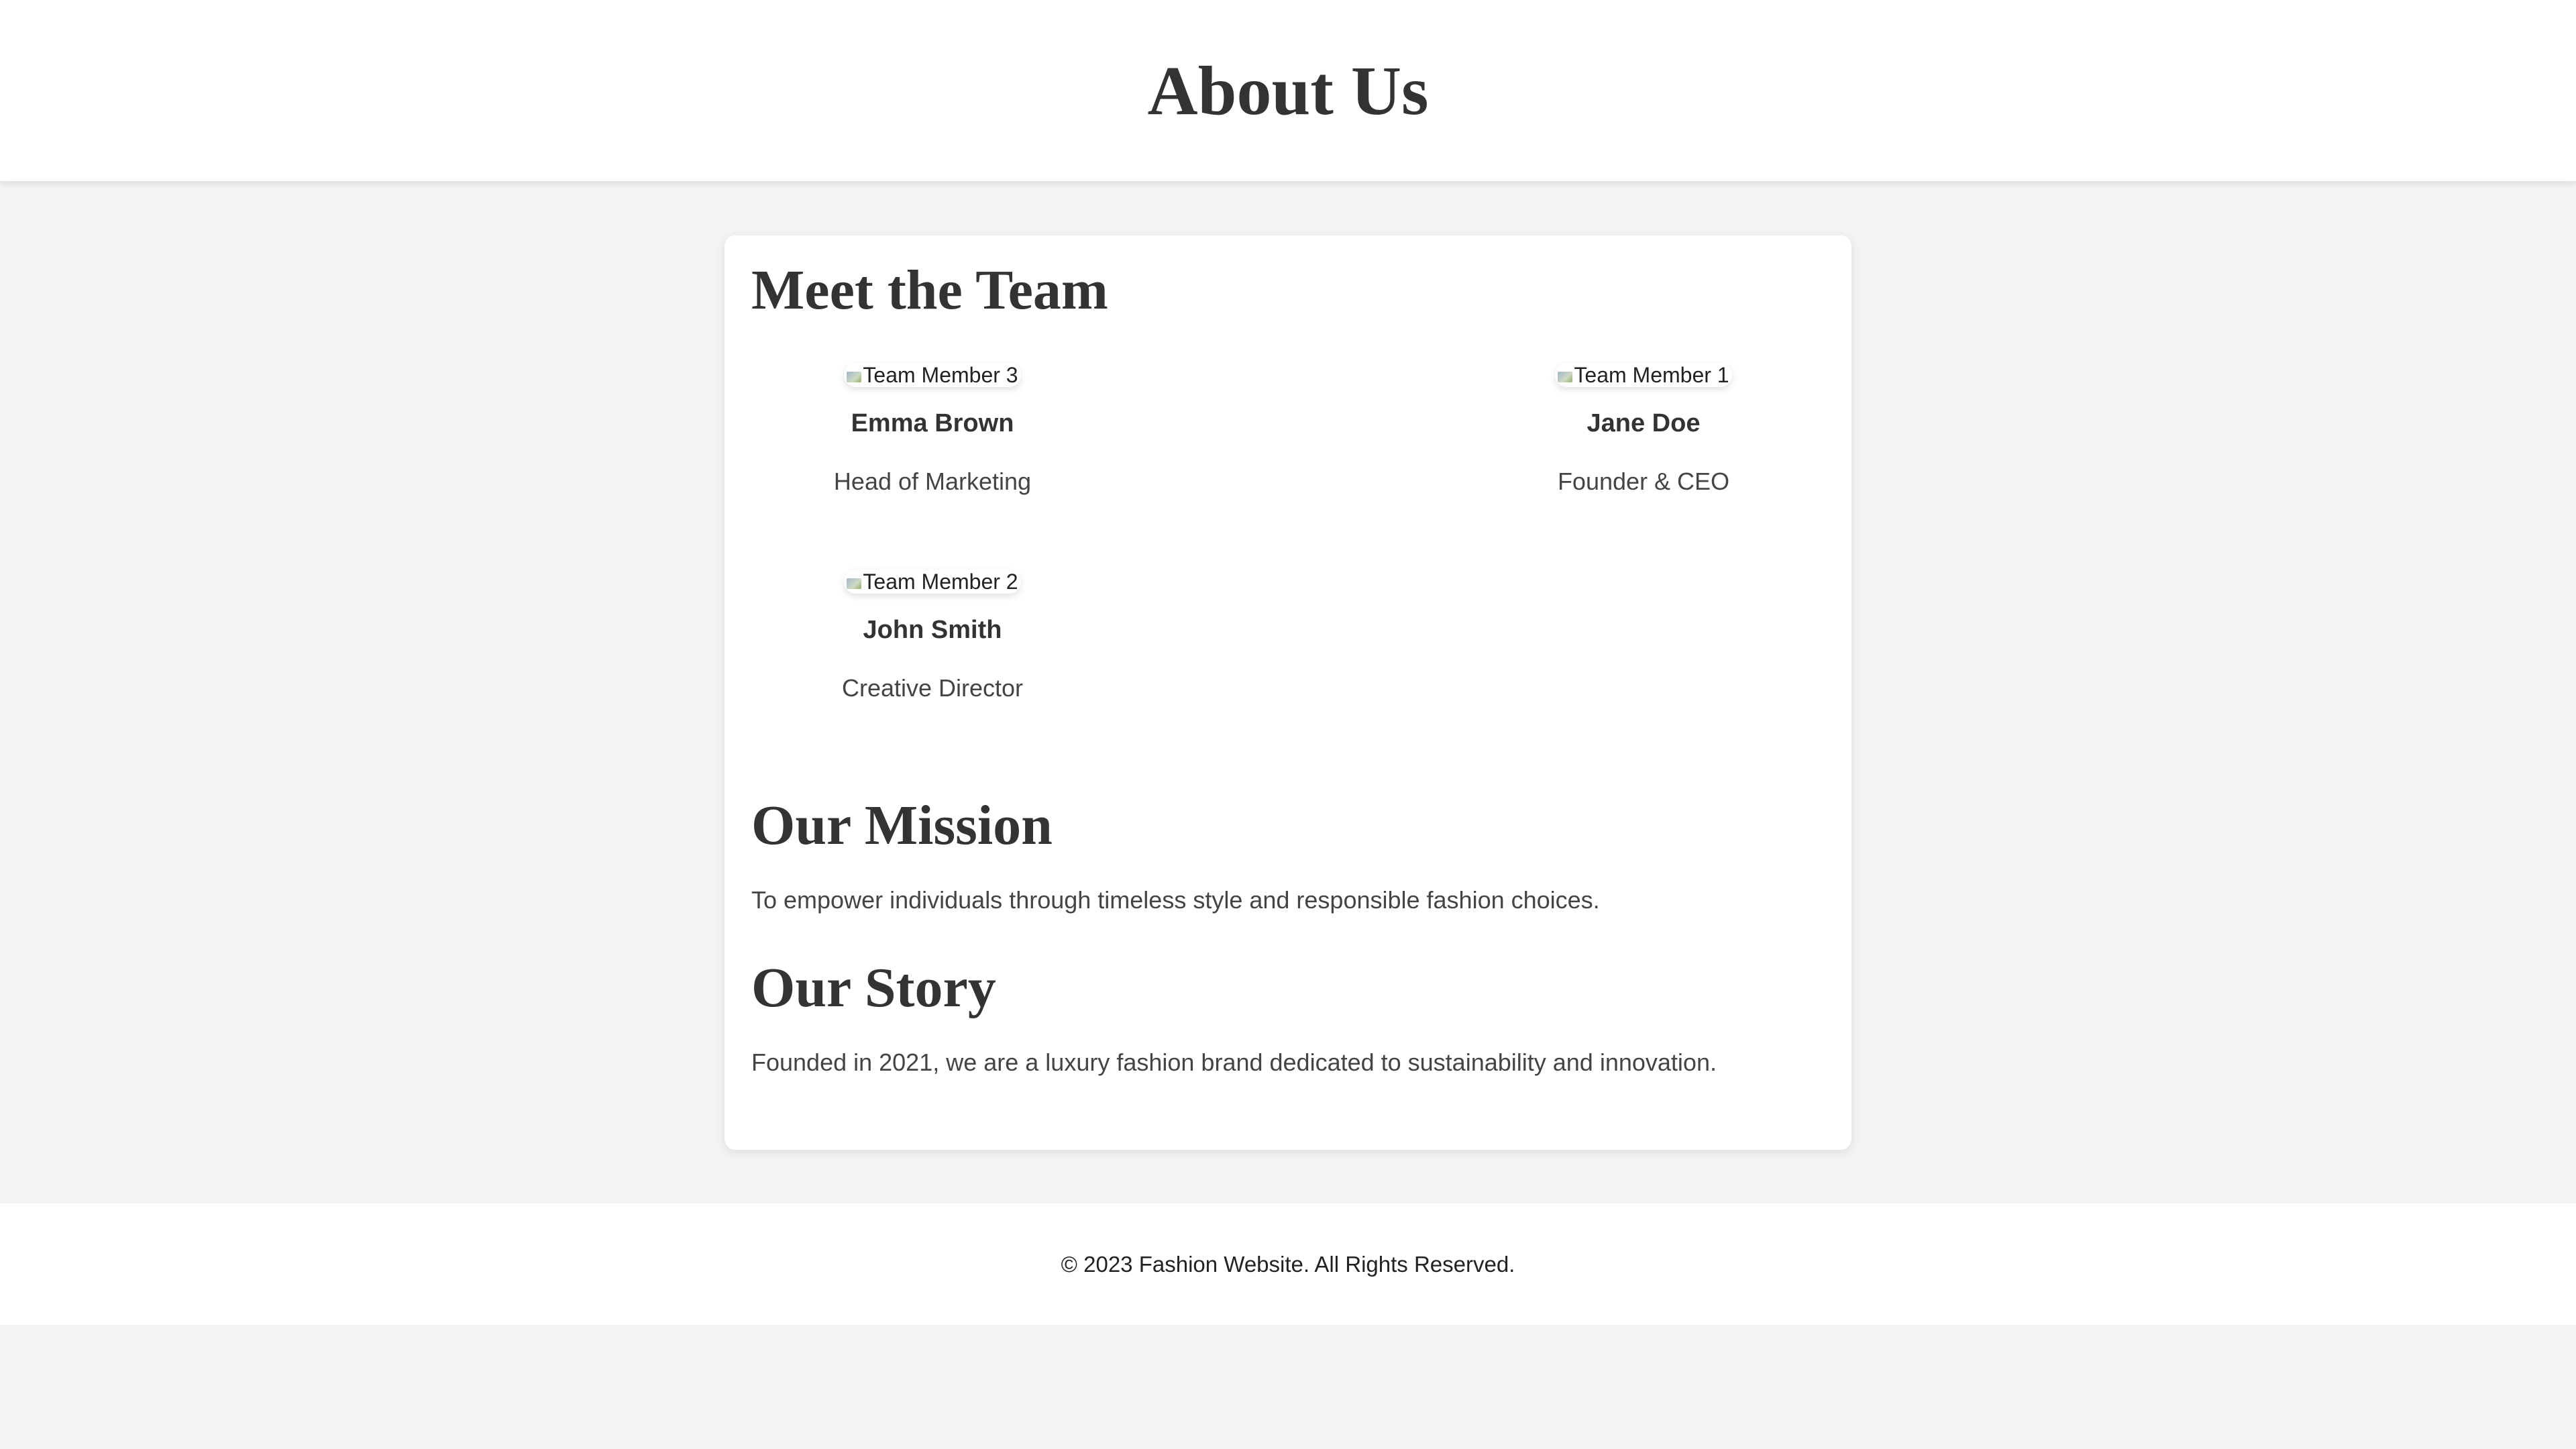  Describe the element at coordinates (929, 290) in the screenshot. I see `team-section-title: Meet the Team` at that location.